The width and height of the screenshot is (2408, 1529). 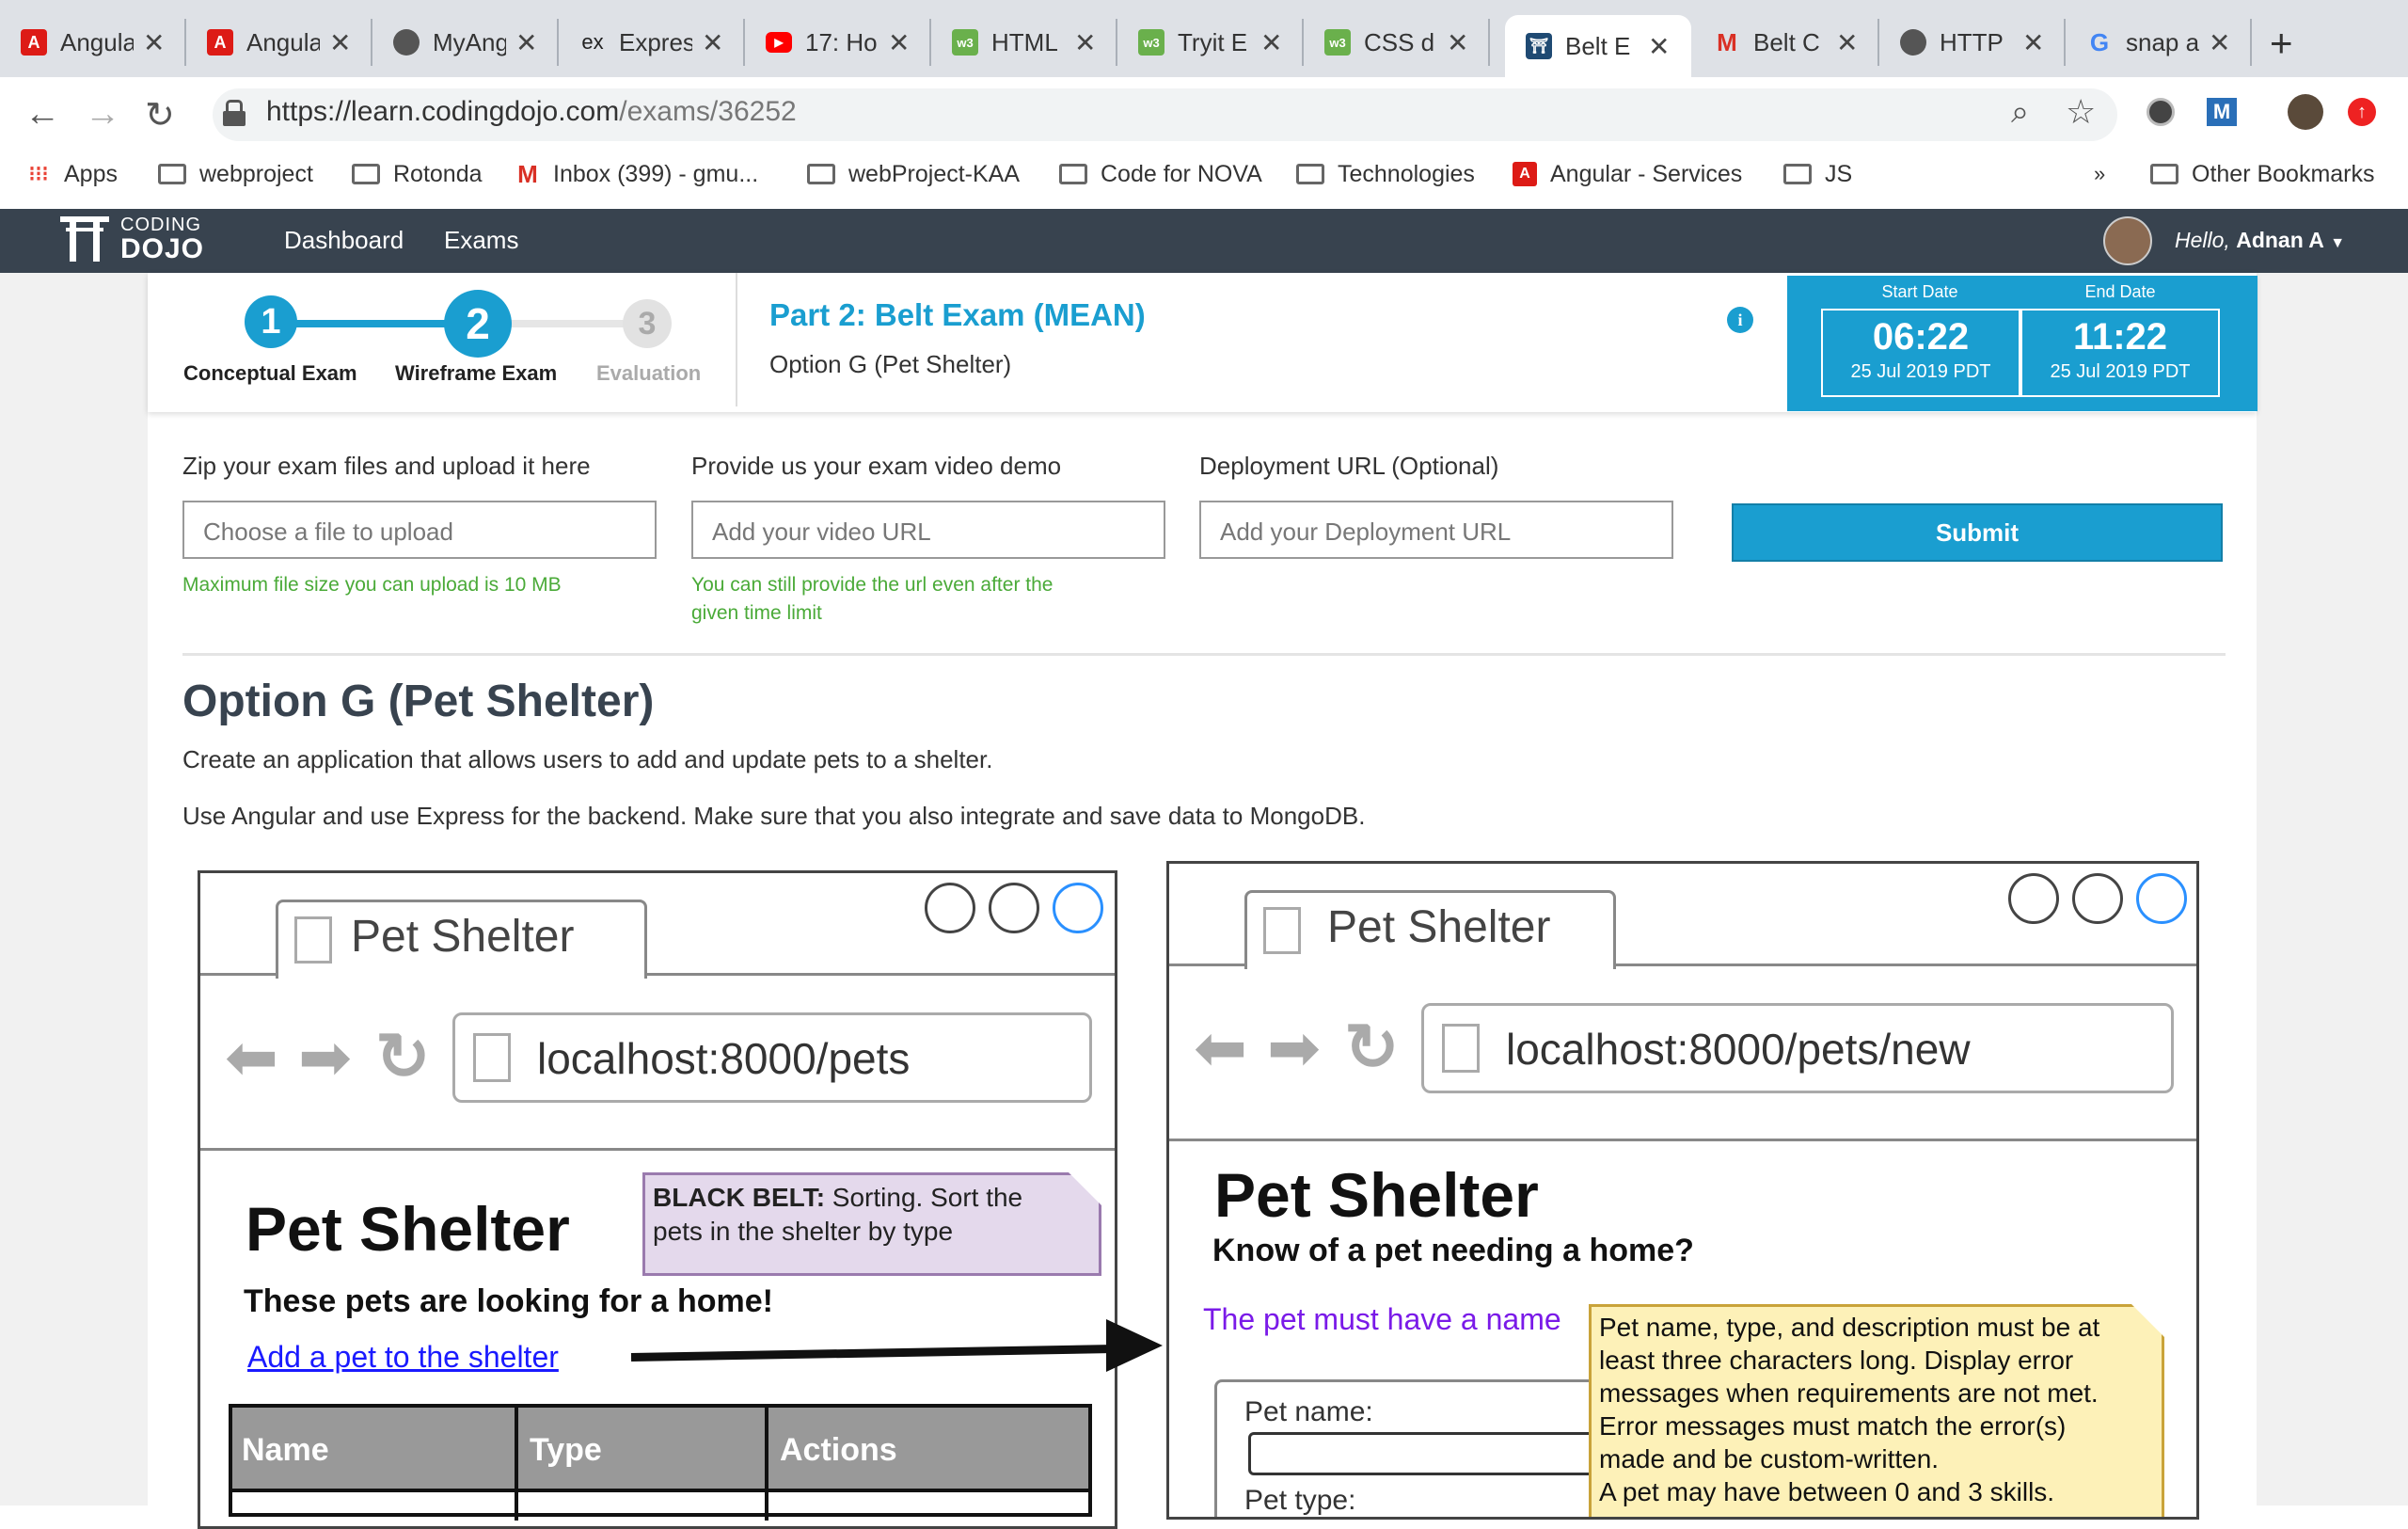 I want to click on profile-avatar, so click(x=2306, y=112).